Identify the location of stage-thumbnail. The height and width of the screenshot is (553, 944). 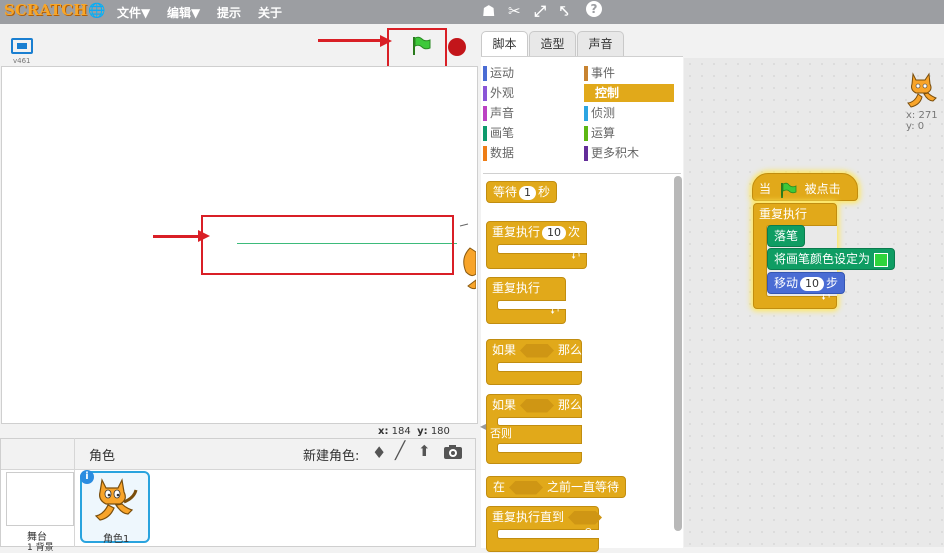
(40, 499).